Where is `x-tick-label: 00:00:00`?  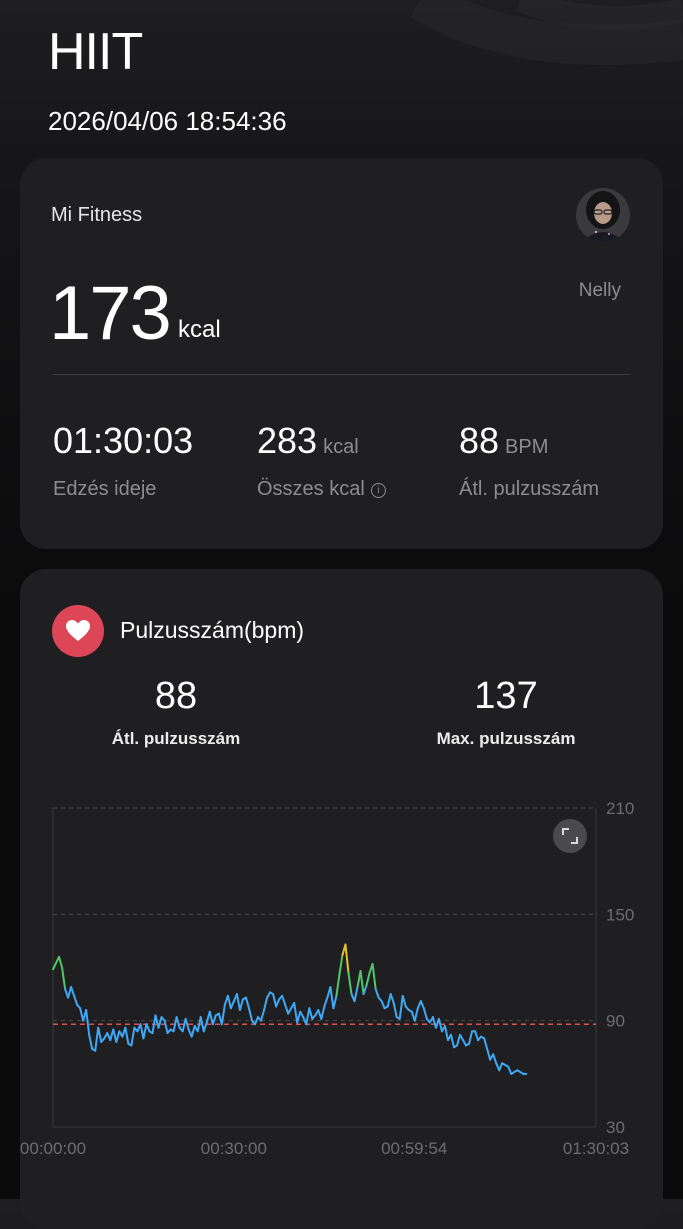
x-tick-label: 00:00:00 is located at coordinates (53, 1148).